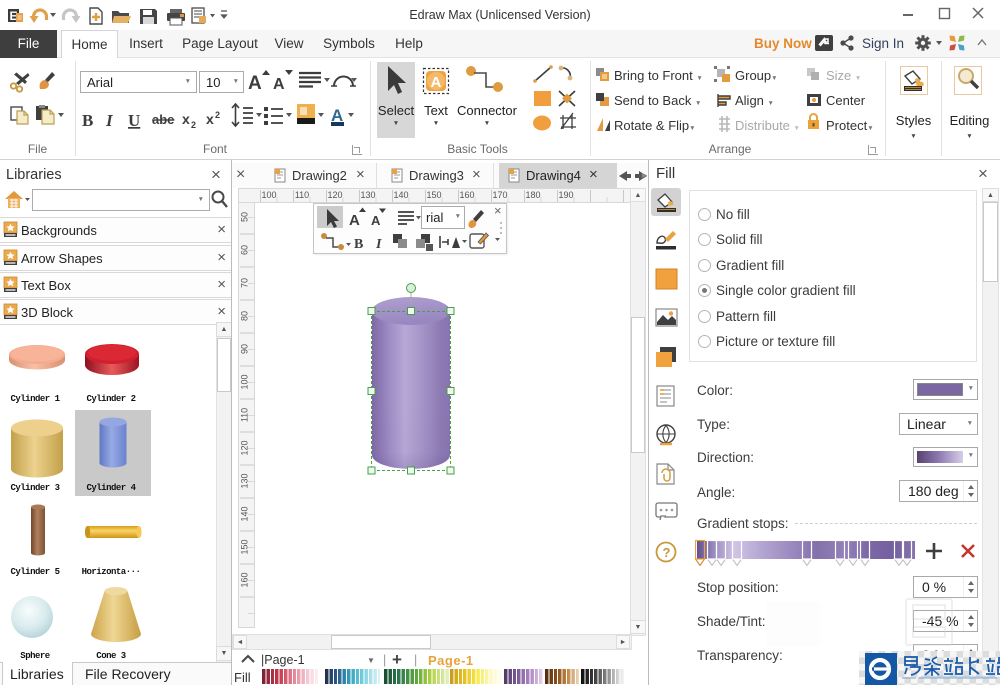 This screenshot has width=1000, height=685. What do you see at coordinates (245, 283) in the screenshot?
I see `svg-text: 70` at bounding box center [245, 283].